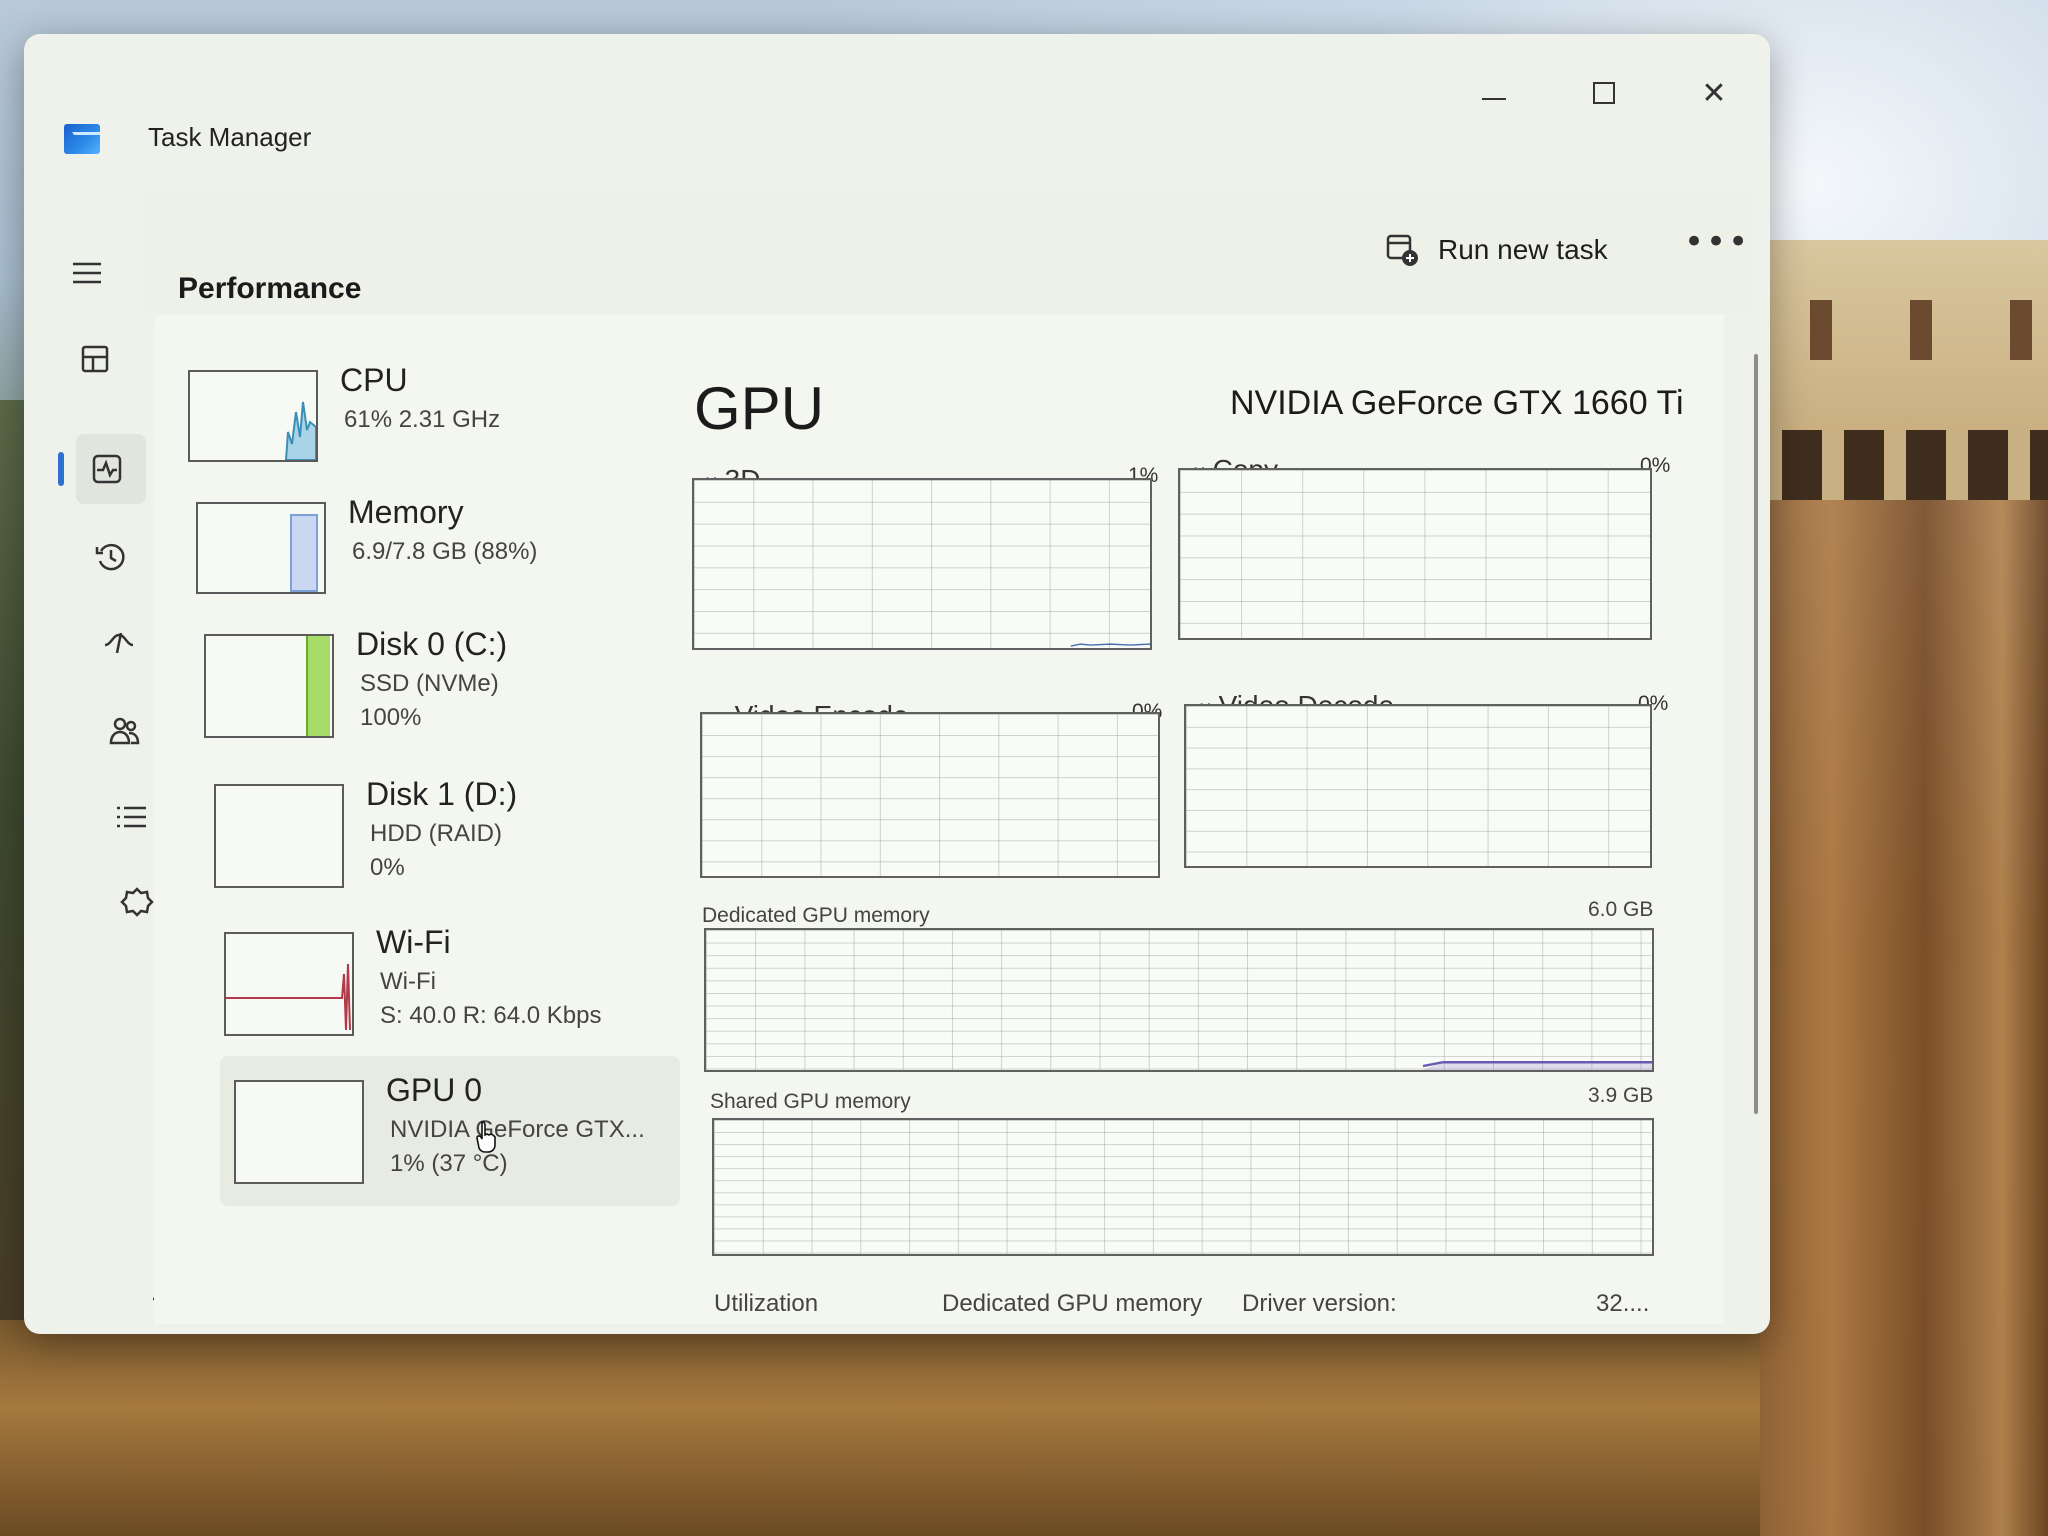  Describe the element at coordinates (816, 915) in the screenshot. I see `dedicated-memory-label: Dedicated GPU memory` at that location.